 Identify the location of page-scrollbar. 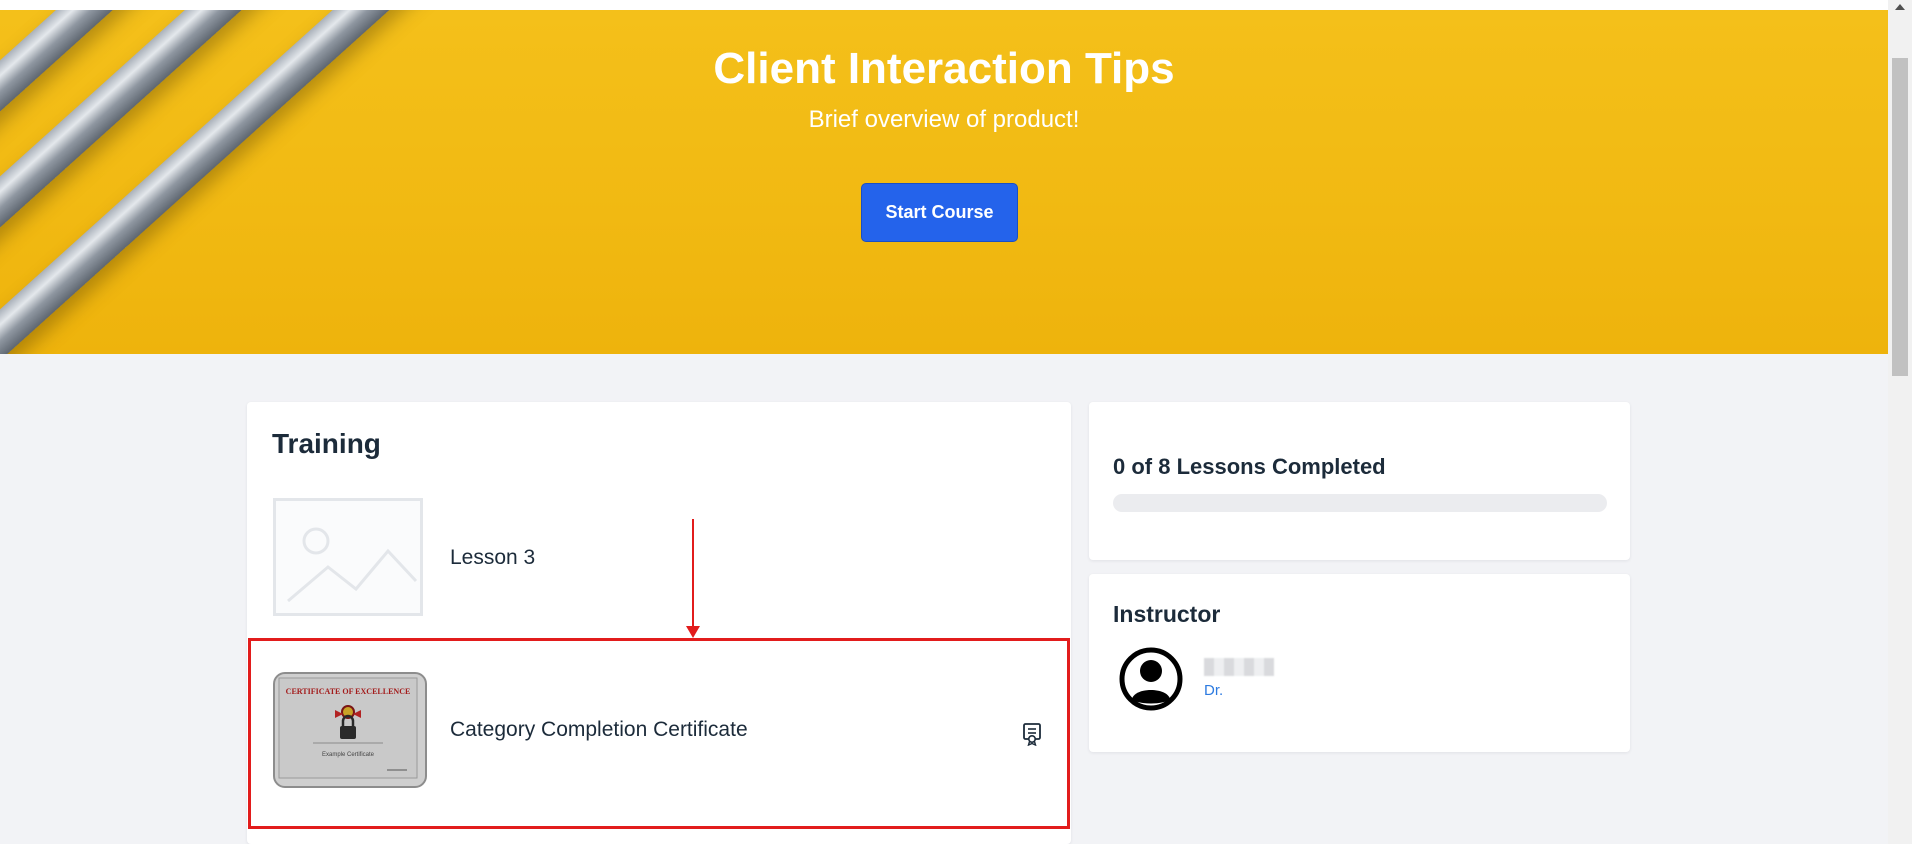
(1900, 422).